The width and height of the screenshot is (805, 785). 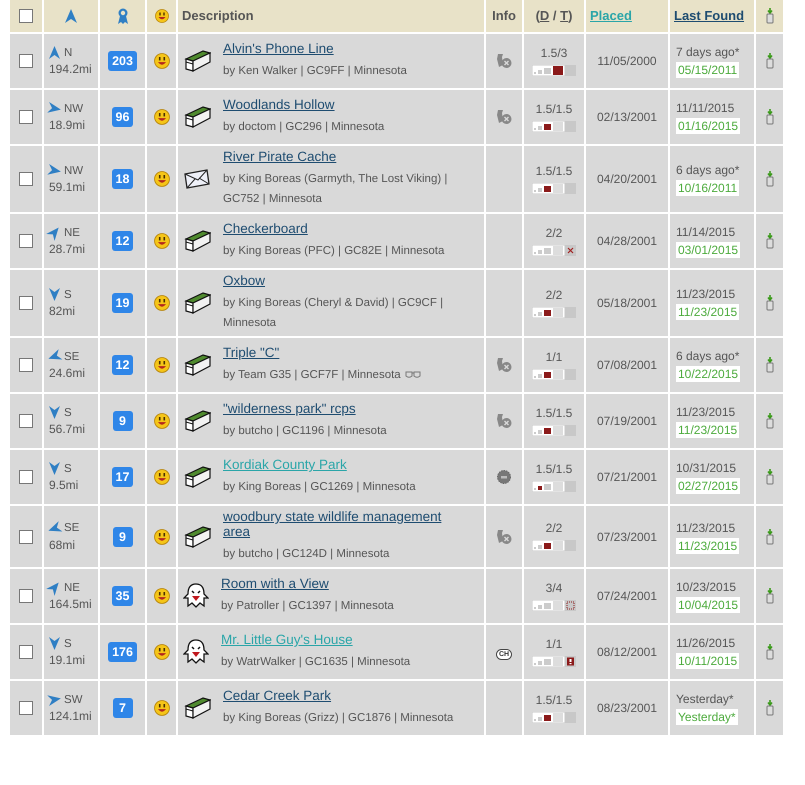 I want to click on cache-title-link: Checkerboard, so click(x=333, y=228).